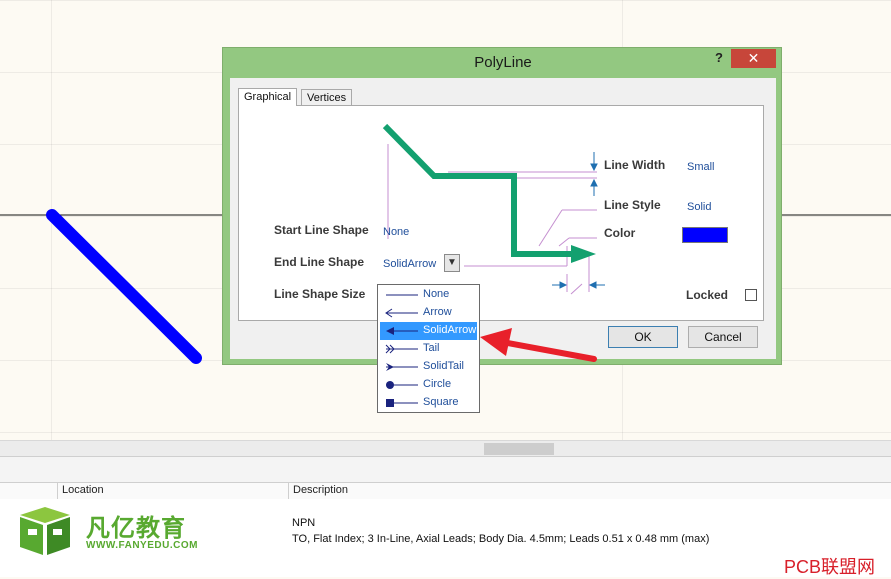  What do you see at coordinates (445, 469) in the screenshot?
I see `panel-header` at bounding box center [445, 469].